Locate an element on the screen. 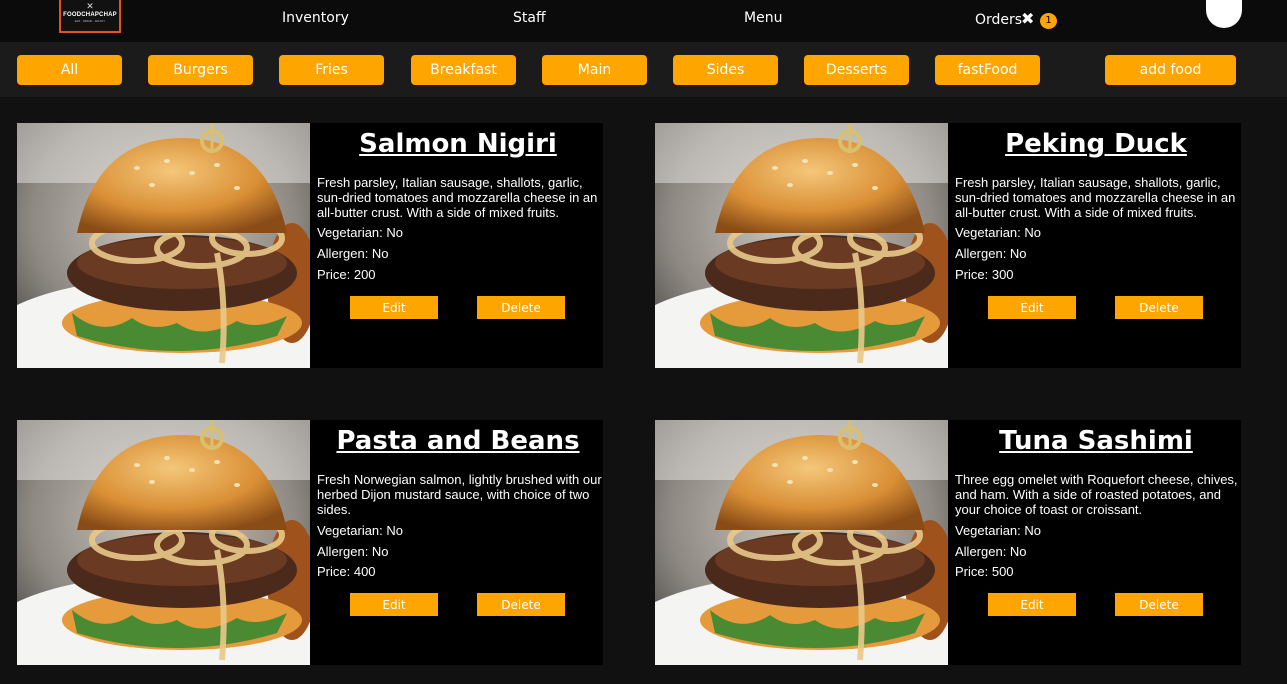 The image size is (1287, 684). nav-staff: Staff is located at coordinates (529, 18).